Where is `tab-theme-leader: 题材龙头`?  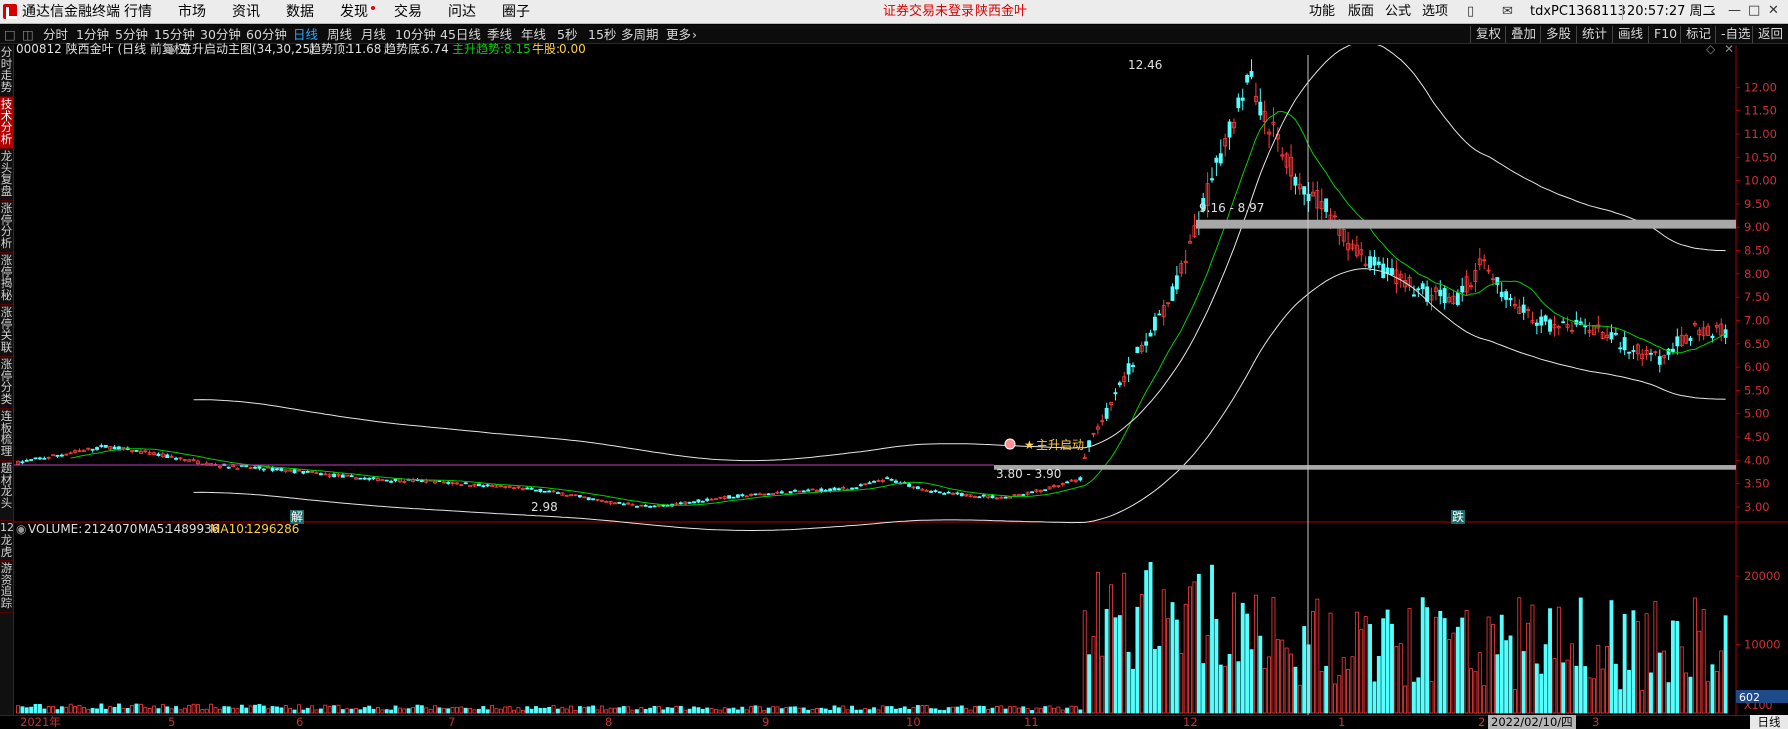
tab-theme-leader: 题材龙头 is located at coordinates (6, 491).